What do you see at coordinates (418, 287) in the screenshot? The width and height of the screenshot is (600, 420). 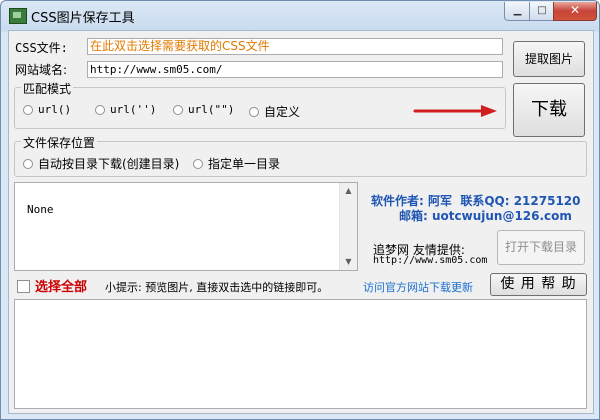 I see `update-link: 访问官方网站下载更新` at bounding box center [418, 287].